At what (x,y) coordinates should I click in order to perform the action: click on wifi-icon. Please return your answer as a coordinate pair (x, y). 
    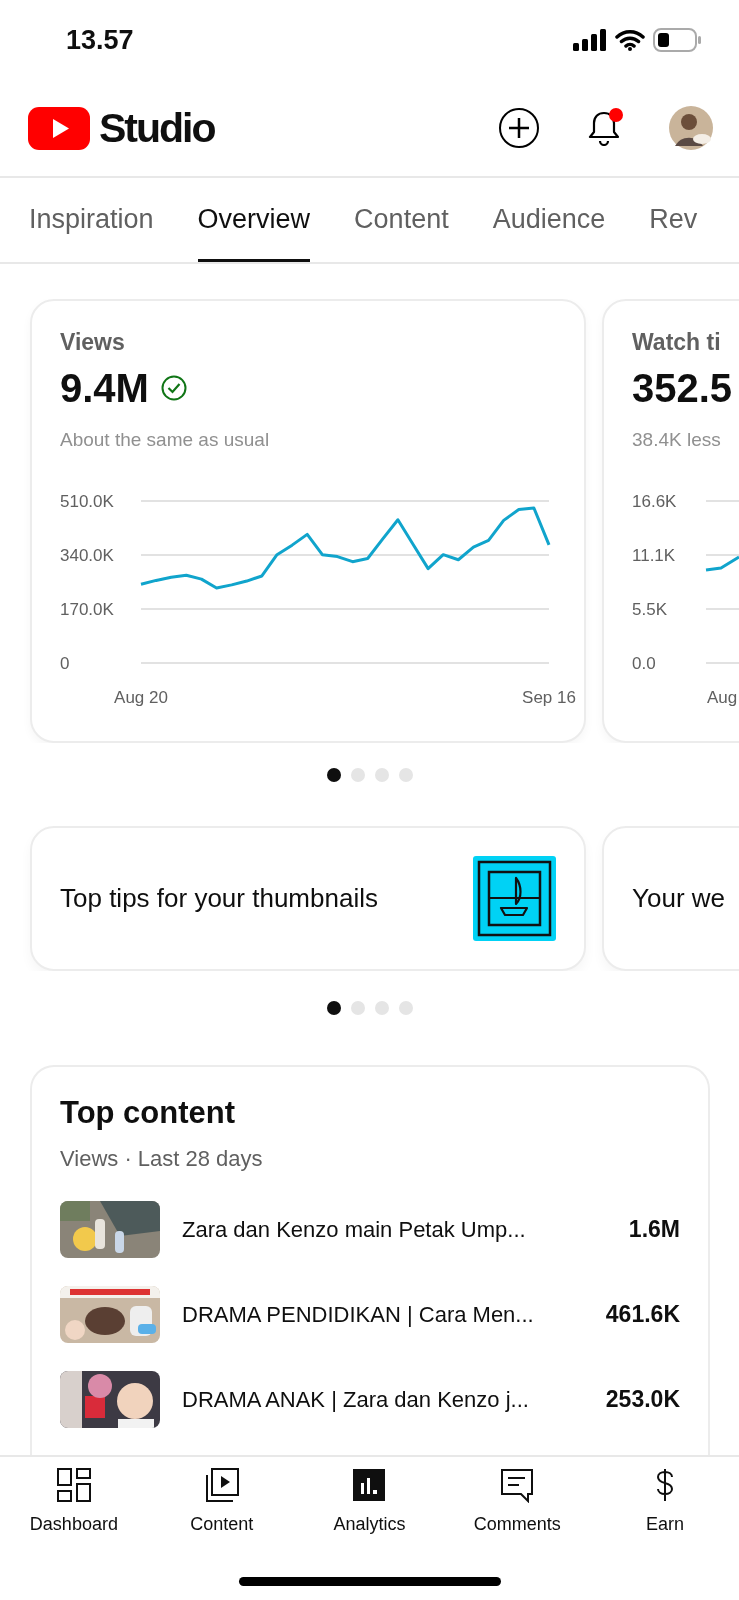
    Looking at the image, I should click on (630, 40).